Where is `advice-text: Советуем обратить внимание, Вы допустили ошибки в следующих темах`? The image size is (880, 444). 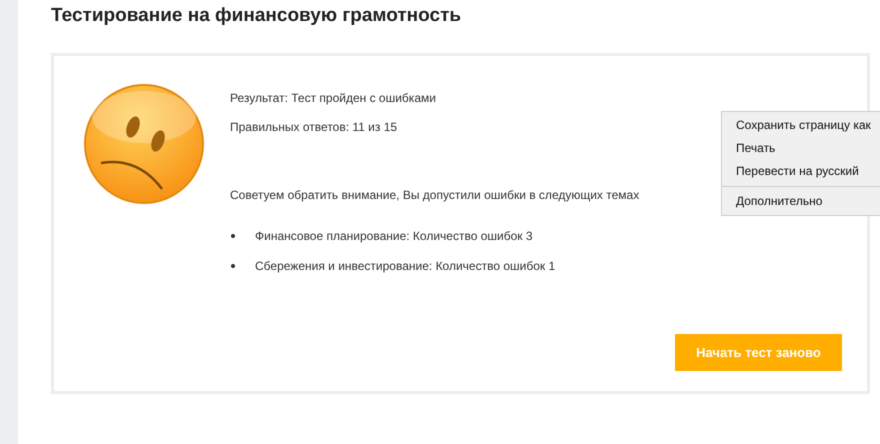
advice-text: Советуем обратить внимание, Вы допустили ошибки в следующих темах is located at coordinates (435, 195).